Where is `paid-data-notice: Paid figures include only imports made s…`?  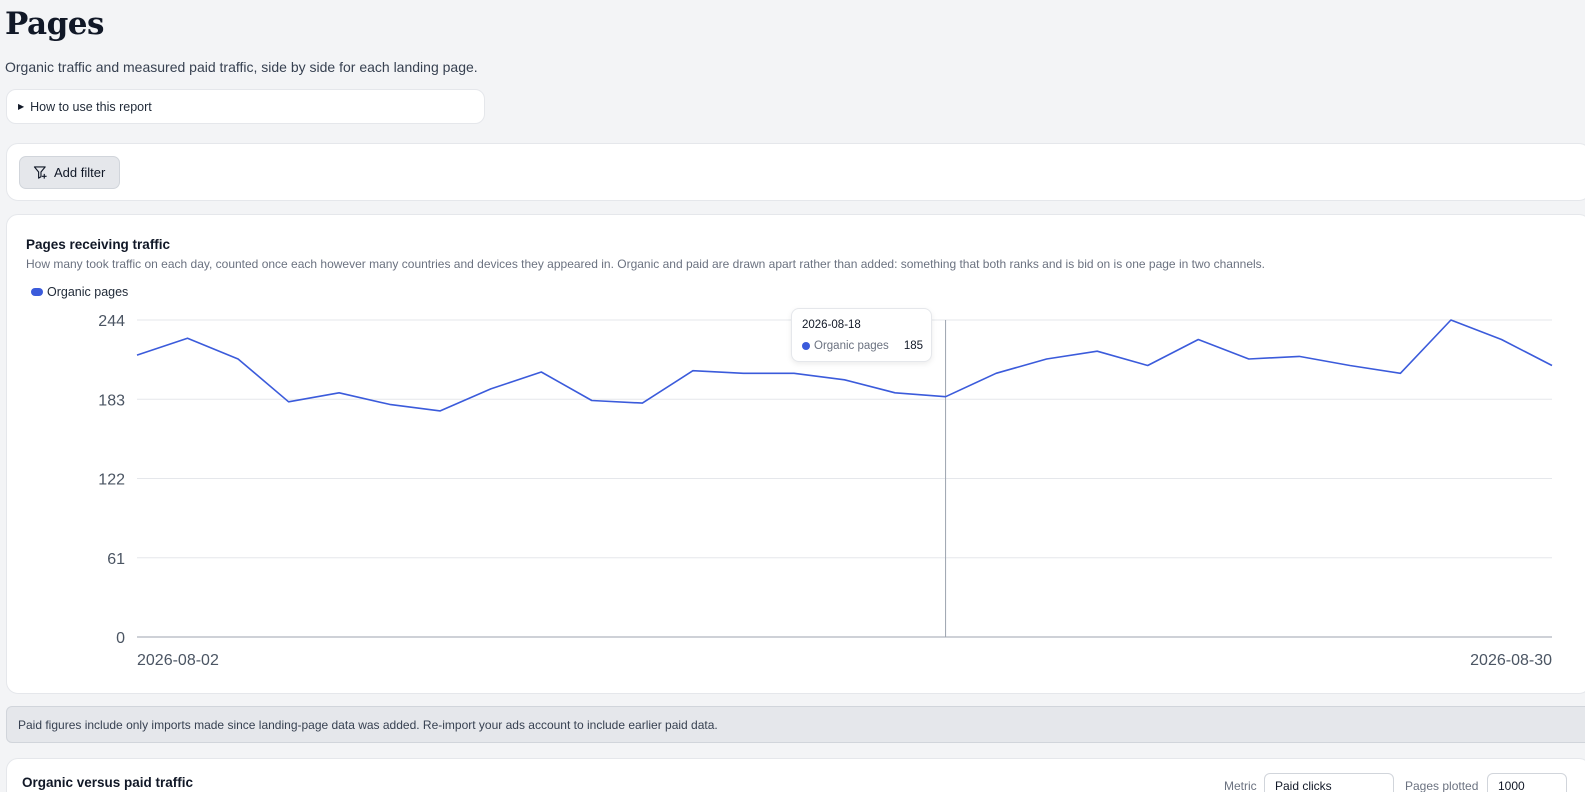
paid-data-notice: Paid figures include only imports made s… is located at coordinates (795, 724).